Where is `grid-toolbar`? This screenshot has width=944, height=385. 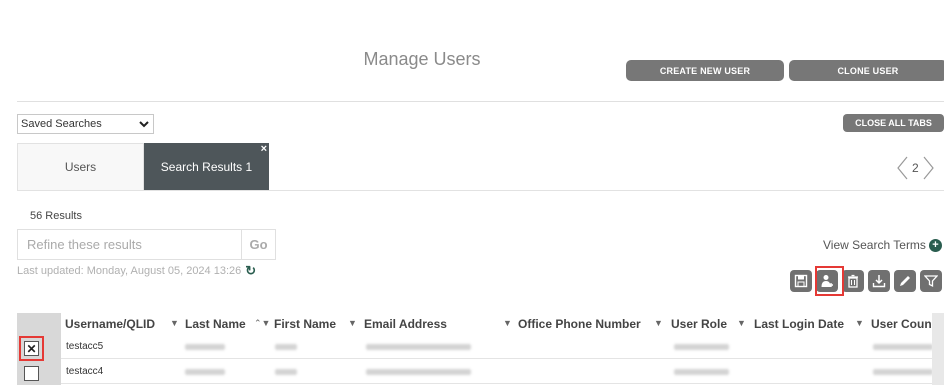 grid-toolbar is located at coordinates (866, 281).